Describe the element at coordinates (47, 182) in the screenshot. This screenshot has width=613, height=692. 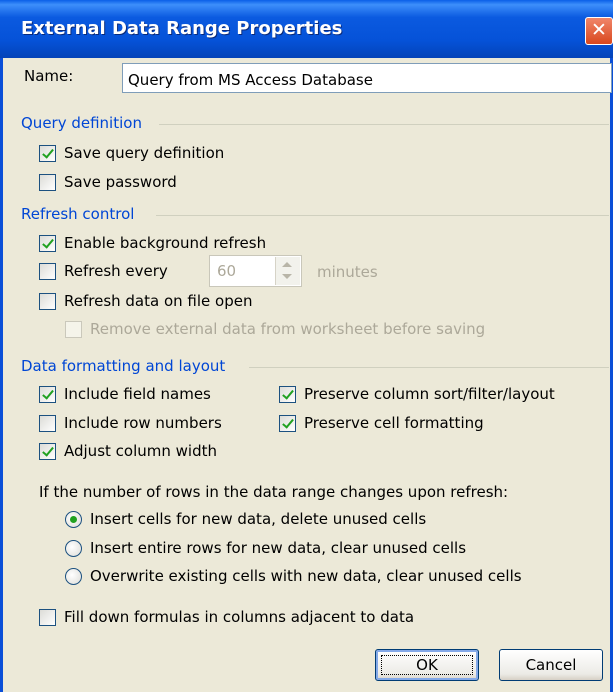
I see `save-password-checkbox` at that location.